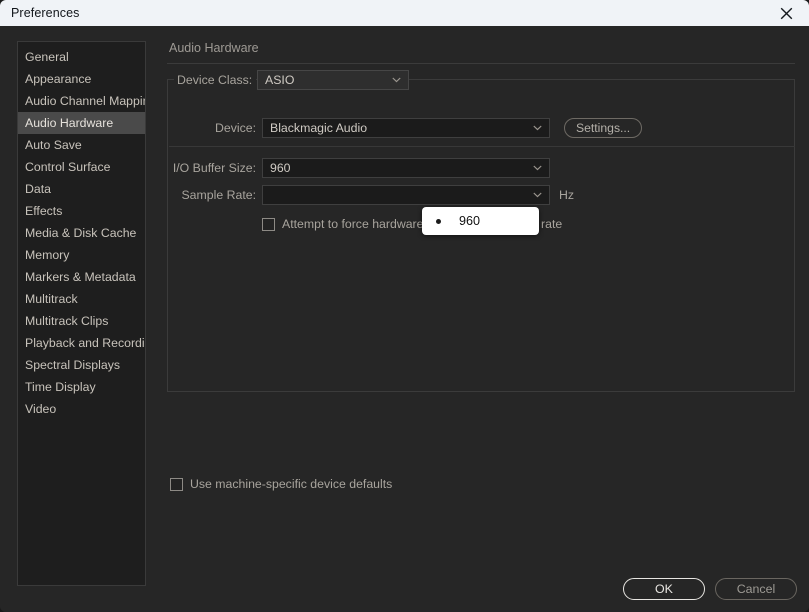 The width and height of the screenshot is (809, 612). What do you see at coordinates (404, 595) in the screenshot?
I see `dialog-footer: OK Cancel` at bounding box center [404, 595].